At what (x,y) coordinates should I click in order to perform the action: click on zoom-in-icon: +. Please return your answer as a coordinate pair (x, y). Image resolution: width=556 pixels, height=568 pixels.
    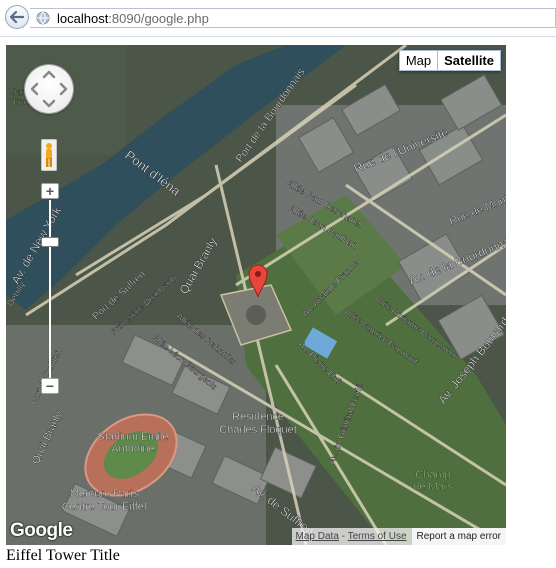
    Looking at the image, I should click on (50, 191).